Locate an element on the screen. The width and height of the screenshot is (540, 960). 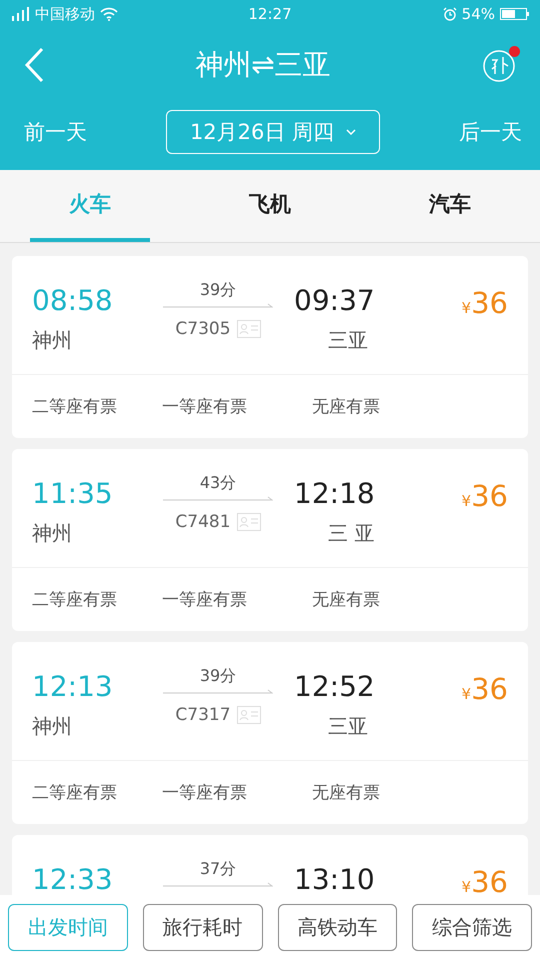
alarm-icon is located at coordinates (449, 14).